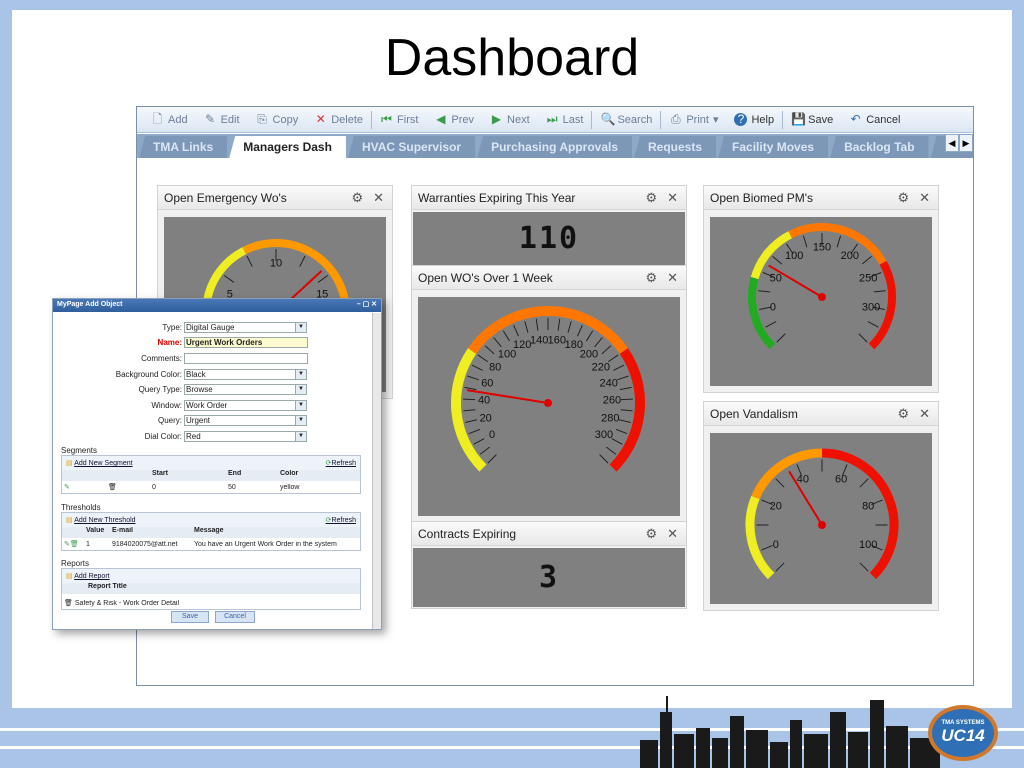  Describe the element at coordinates (693, 120) in the screenshot. I see `print-button: ⎙ Print ▾` at that location.